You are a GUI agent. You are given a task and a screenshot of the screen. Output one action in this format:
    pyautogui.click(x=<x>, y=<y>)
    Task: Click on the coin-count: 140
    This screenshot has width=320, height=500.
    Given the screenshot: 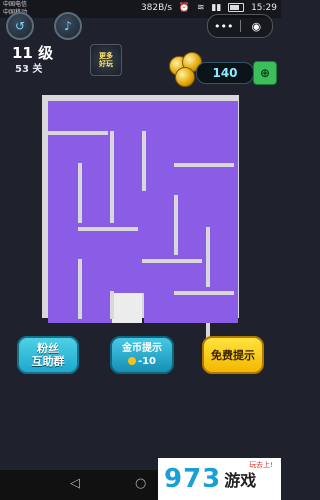 What is the action you would take?
    pyautogui.click(x=225, y=73)
    